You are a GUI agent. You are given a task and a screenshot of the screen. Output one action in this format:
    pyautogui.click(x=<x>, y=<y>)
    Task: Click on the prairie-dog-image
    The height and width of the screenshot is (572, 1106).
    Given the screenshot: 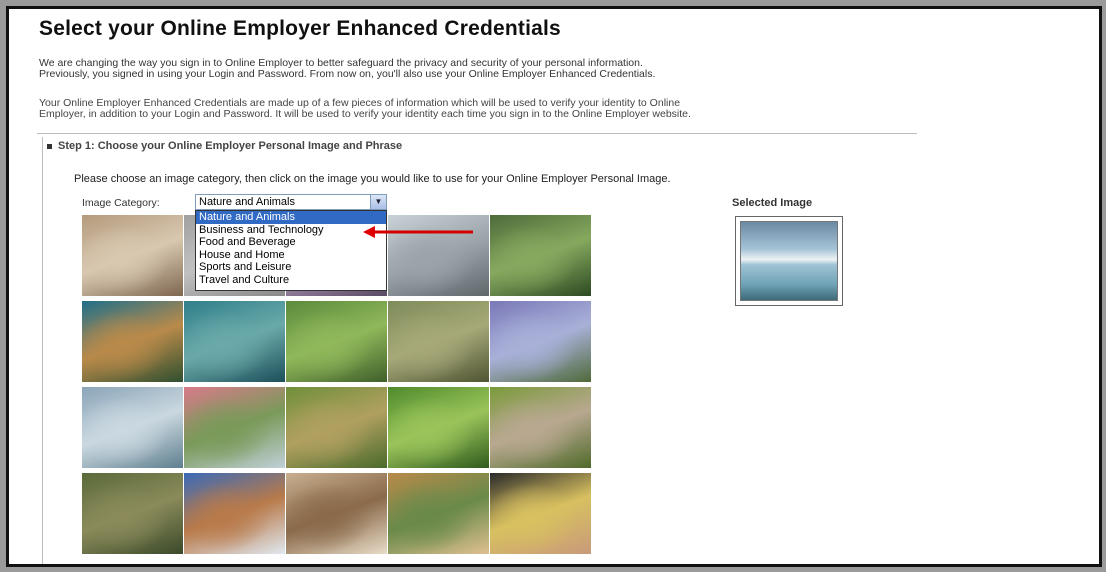 What is the action you would take?
    pyautogui.click(x=336, y=513)
    